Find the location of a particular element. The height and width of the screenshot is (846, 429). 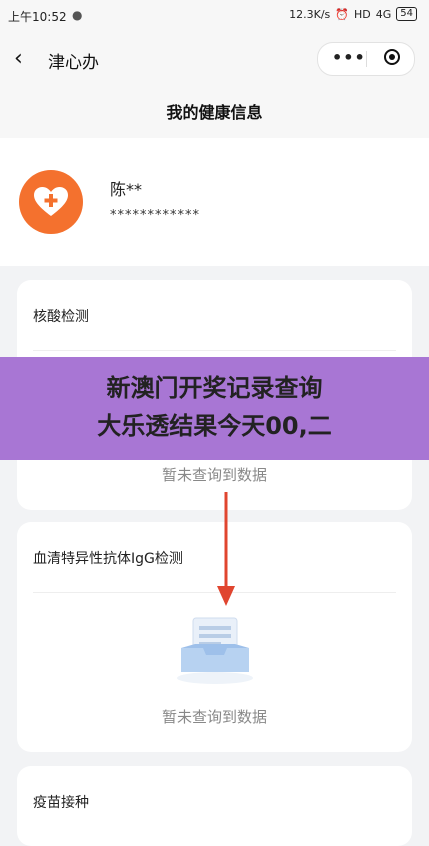

nav-bar: ‹ 津心办 ••• is located at coordinates (214, 59).